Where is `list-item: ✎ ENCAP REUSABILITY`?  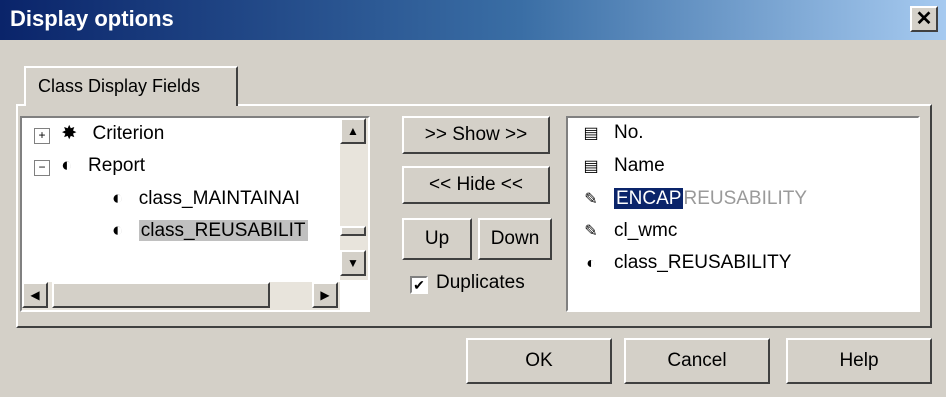 list-item: ✎ ENCAP REUSABILITY is located at coordinates (694, 199).